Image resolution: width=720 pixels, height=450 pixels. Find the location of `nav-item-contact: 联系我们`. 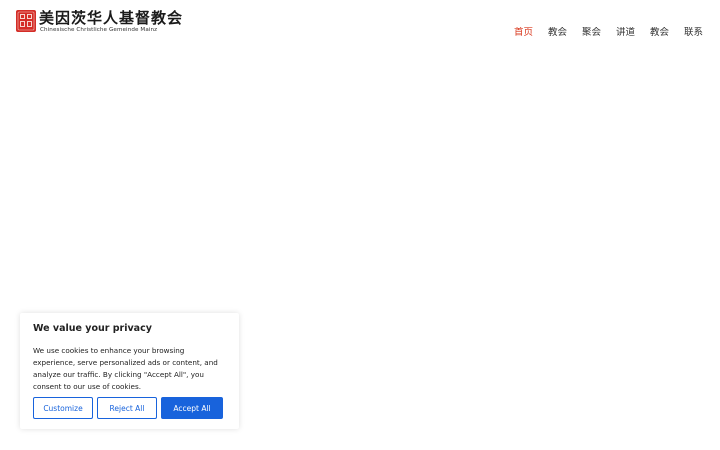

nav-item-contact: 联系我们 is located at coordinates (693, 33).